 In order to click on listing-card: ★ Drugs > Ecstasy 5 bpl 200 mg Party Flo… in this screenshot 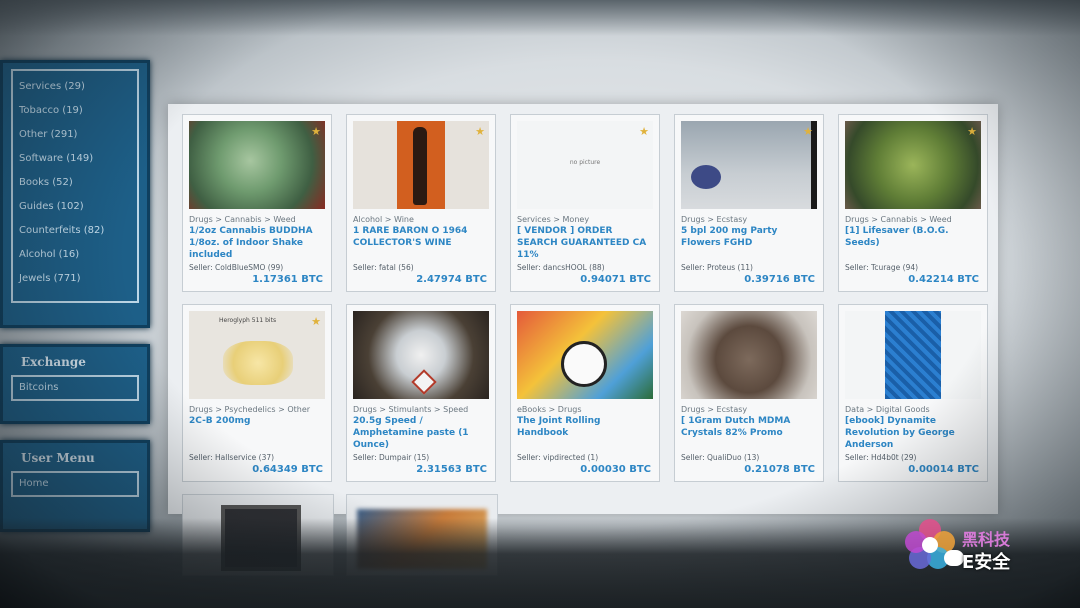, I will do `click(749, 203)`.